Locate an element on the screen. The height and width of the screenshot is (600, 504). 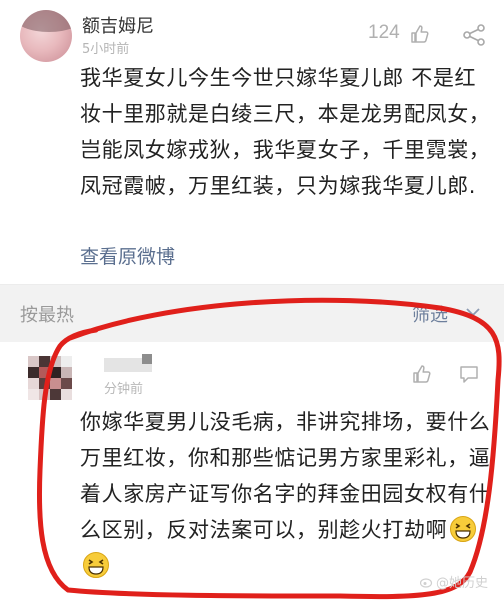
view-original-link: 查看原微博 is located at coordinates (127, 255).